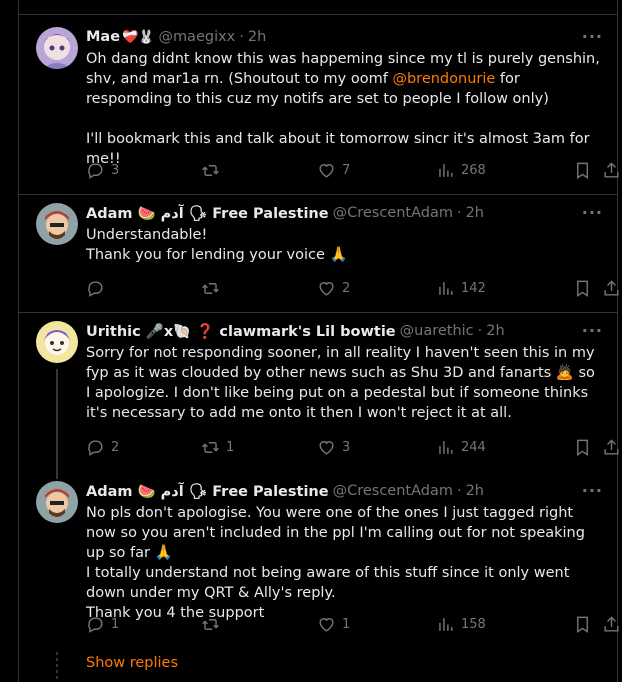 The width and height of the screenshot is (622, 682). Describe the element at coordinates (230, 447) in the screenshot. I see `retweet-count: 1` at that location.